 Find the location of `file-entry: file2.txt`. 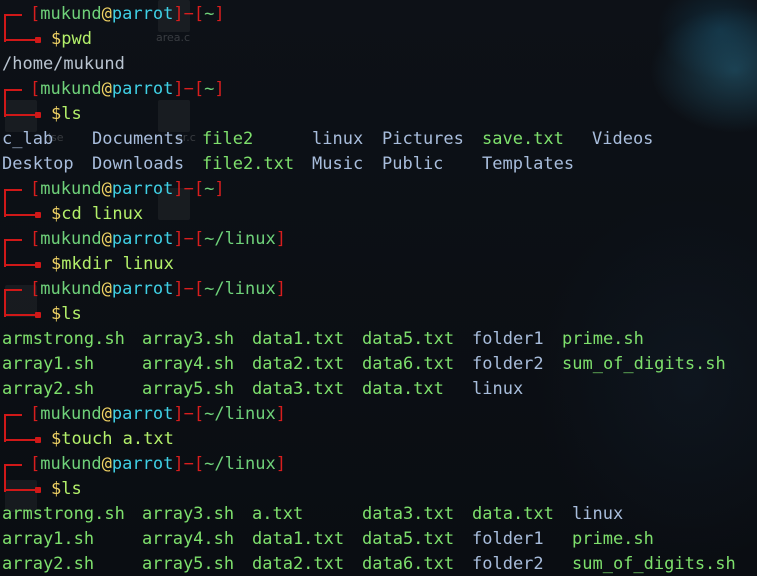

file-entry: file2.txt is located at coordinates (248, 164).